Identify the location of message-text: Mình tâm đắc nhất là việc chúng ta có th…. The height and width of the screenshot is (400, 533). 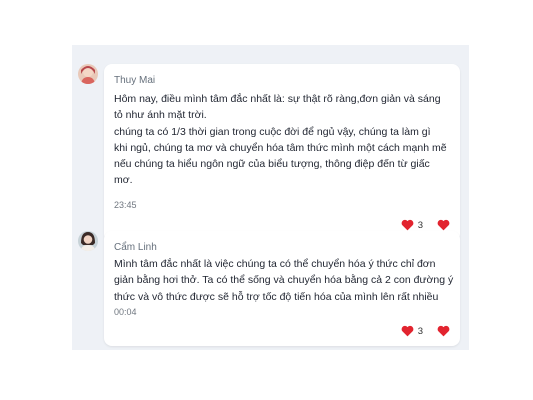
(284, 280).